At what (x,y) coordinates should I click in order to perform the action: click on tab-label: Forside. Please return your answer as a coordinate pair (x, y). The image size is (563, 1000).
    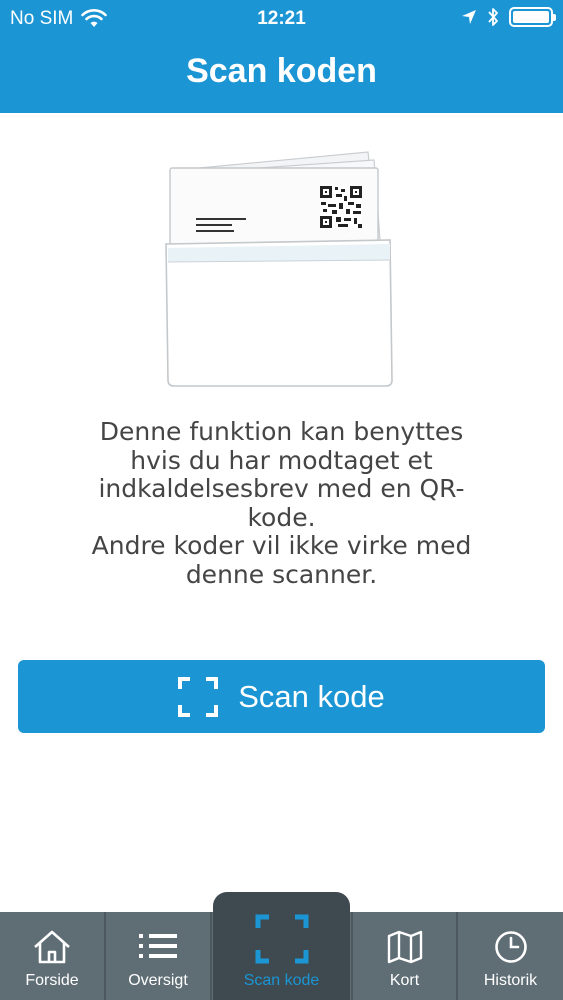
    Looking at the image, I should click on (52, 980).